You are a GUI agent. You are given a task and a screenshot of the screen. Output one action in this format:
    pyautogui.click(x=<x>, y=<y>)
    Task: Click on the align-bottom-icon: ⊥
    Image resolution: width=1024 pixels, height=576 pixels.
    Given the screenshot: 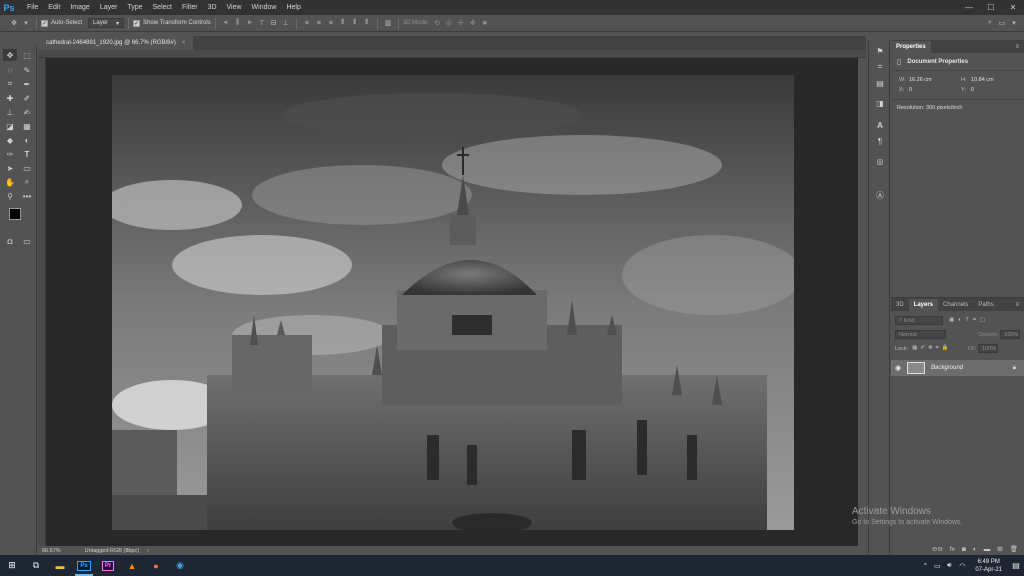 What is the action you would take?
    pyautogui.click(x=286, y=23)
    